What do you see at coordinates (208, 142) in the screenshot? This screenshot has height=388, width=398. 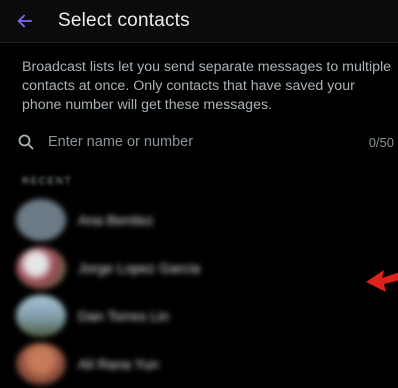 I see `search-input` at bounding box center [208, 142].